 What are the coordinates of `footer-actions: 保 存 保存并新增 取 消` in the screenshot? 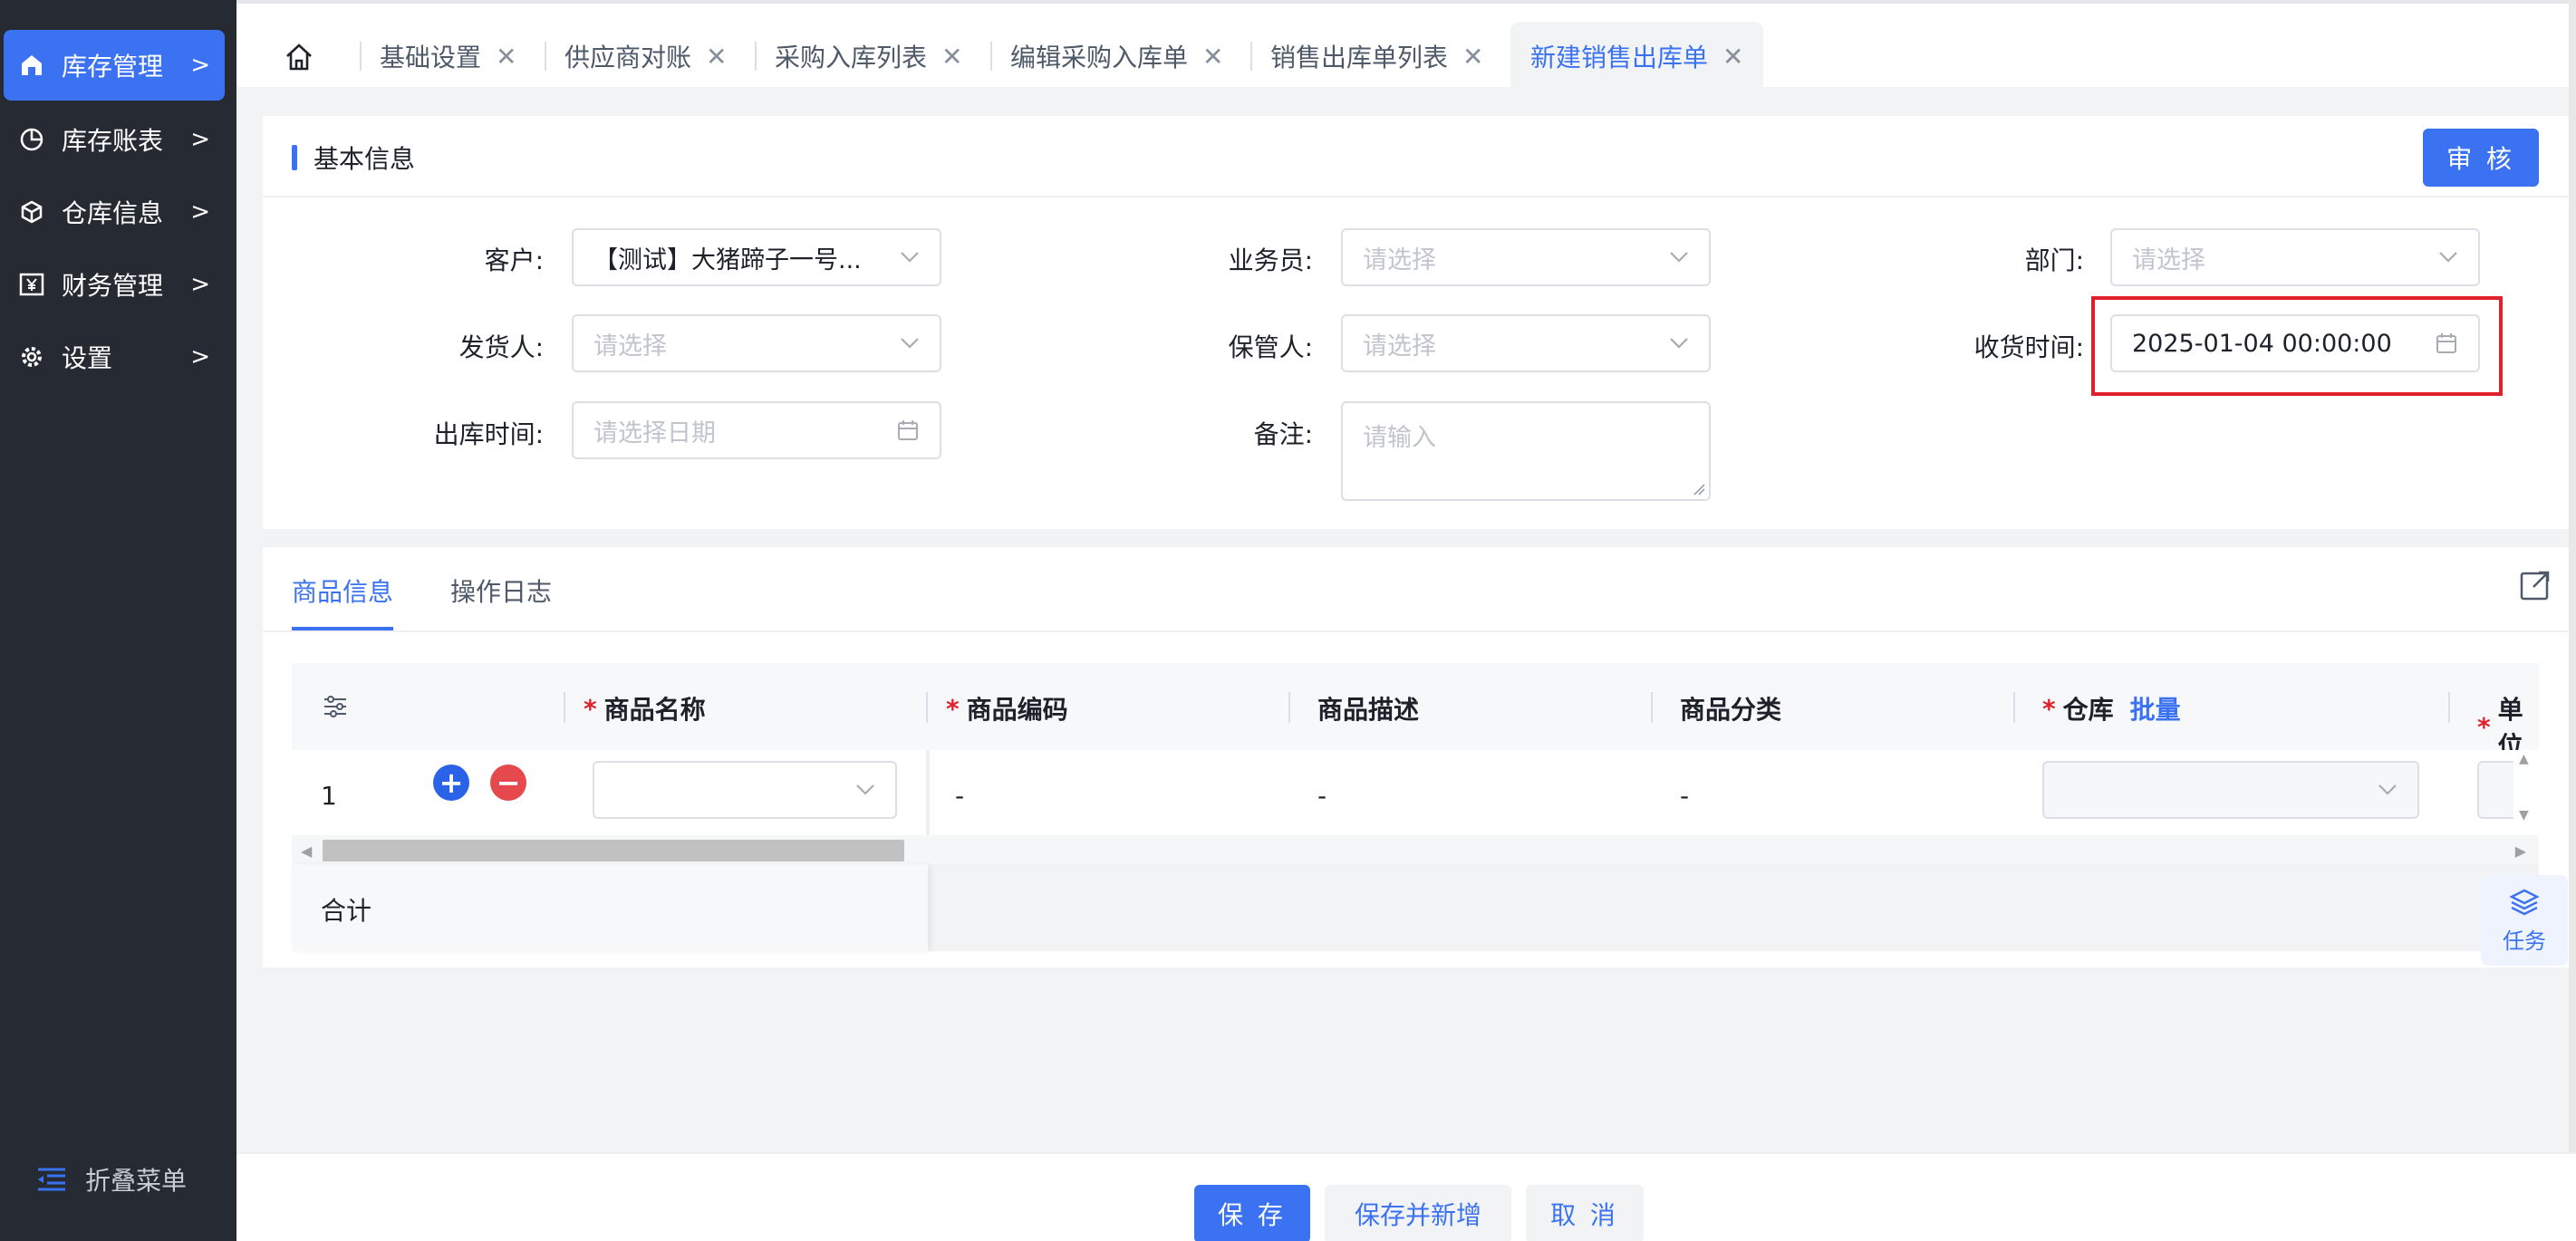 It's located at (1406, 1196).